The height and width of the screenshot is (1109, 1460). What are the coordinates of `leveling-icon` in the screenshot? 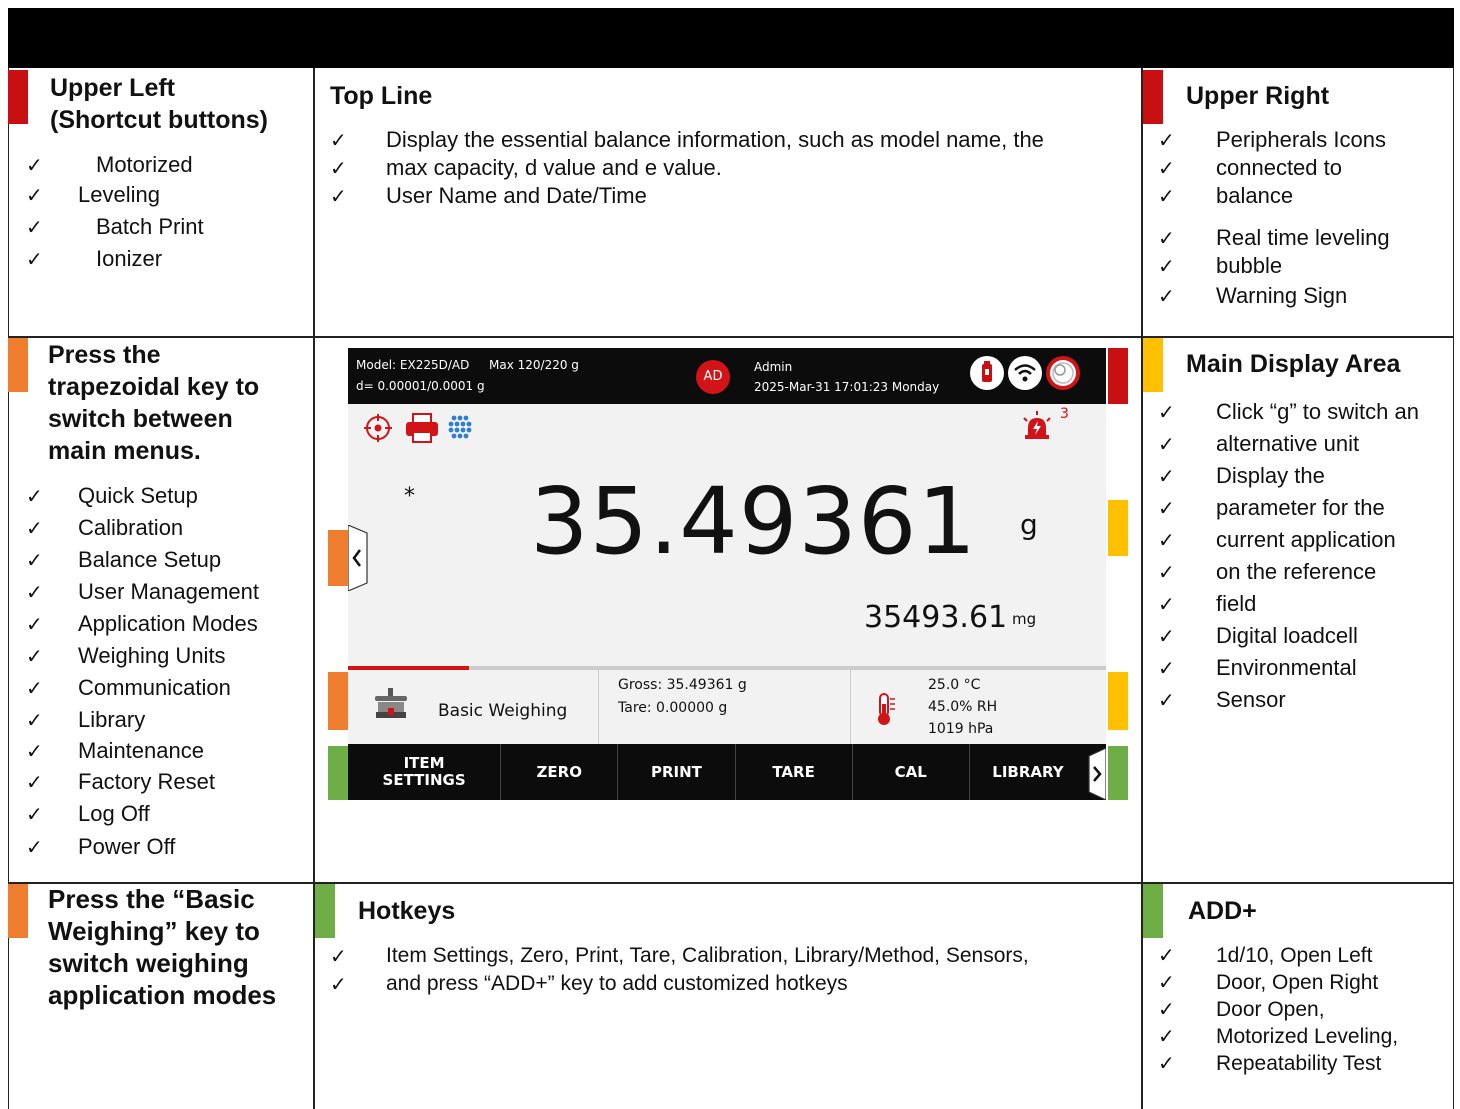 It's located at (378, 430).